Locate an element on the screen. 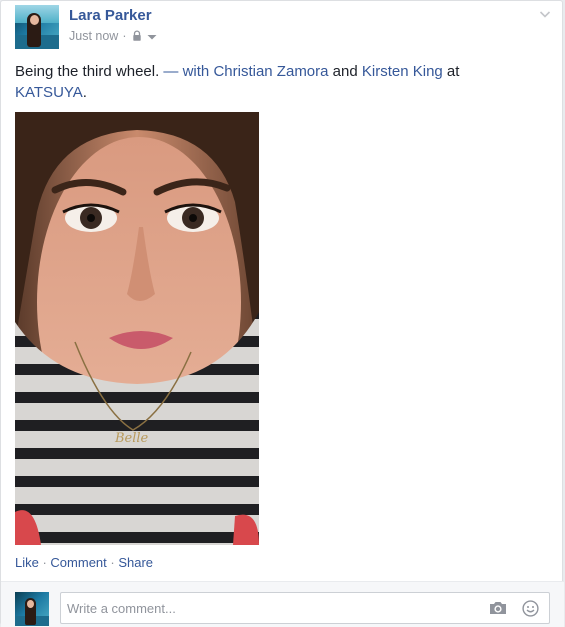  comment-area is located at coordinates (282, 604).